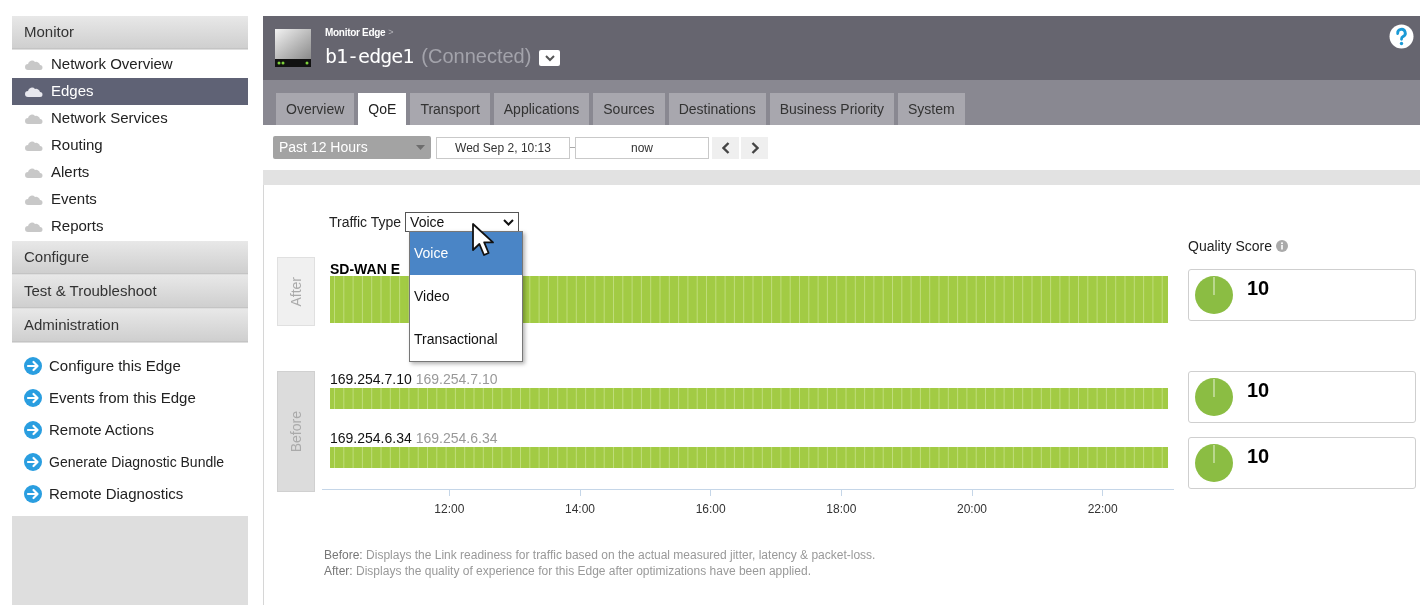  I want to click on previous-button, so click(725, 147).